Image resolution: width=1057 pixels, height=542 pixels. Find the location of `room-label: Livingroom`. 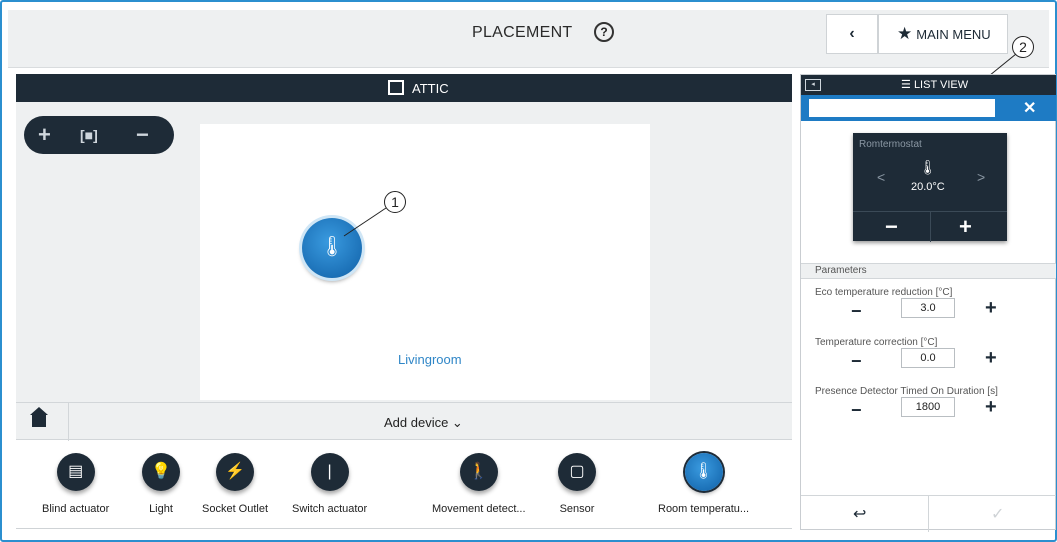

room-label: Livingroom is located at coordinates (430, 359).